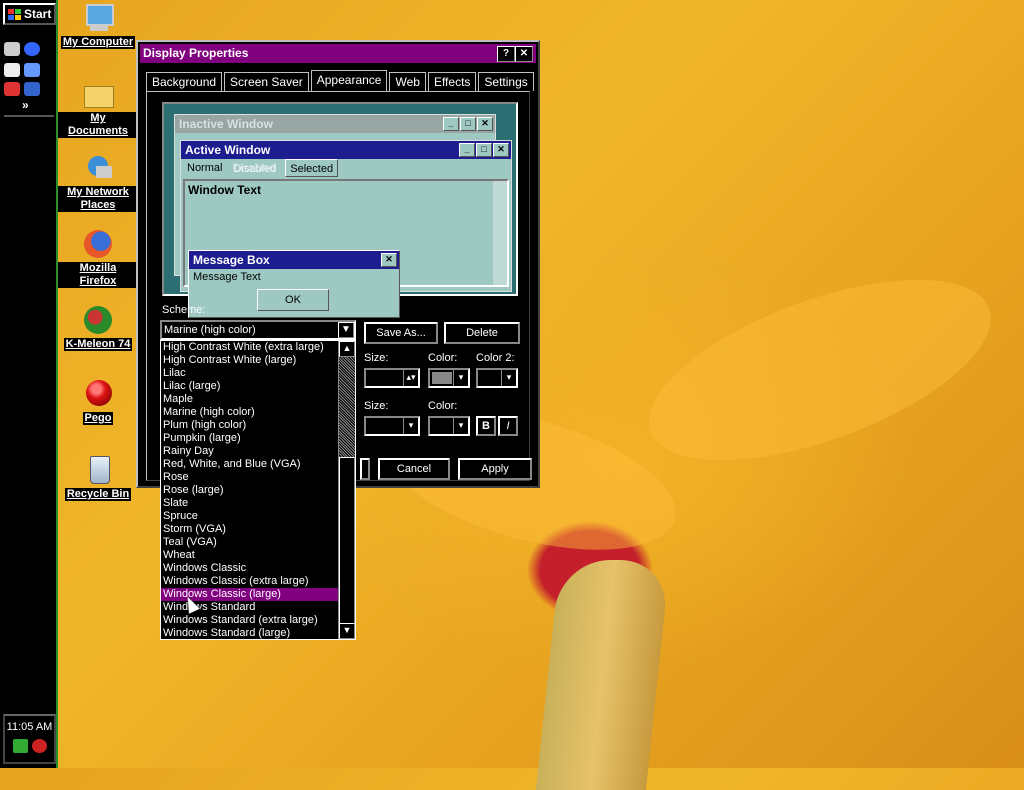  What do you see at coordinates (449, 426) in the screenshot?
I see `font-color-picker: ▾` at bounding box center [449, 426].